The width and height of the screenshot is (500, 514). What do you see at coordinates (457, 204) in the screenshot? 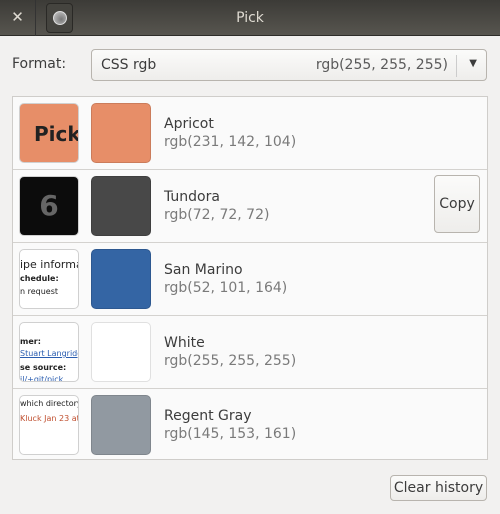
I see `copy-button: Copy` at bounding box center [457, 204].